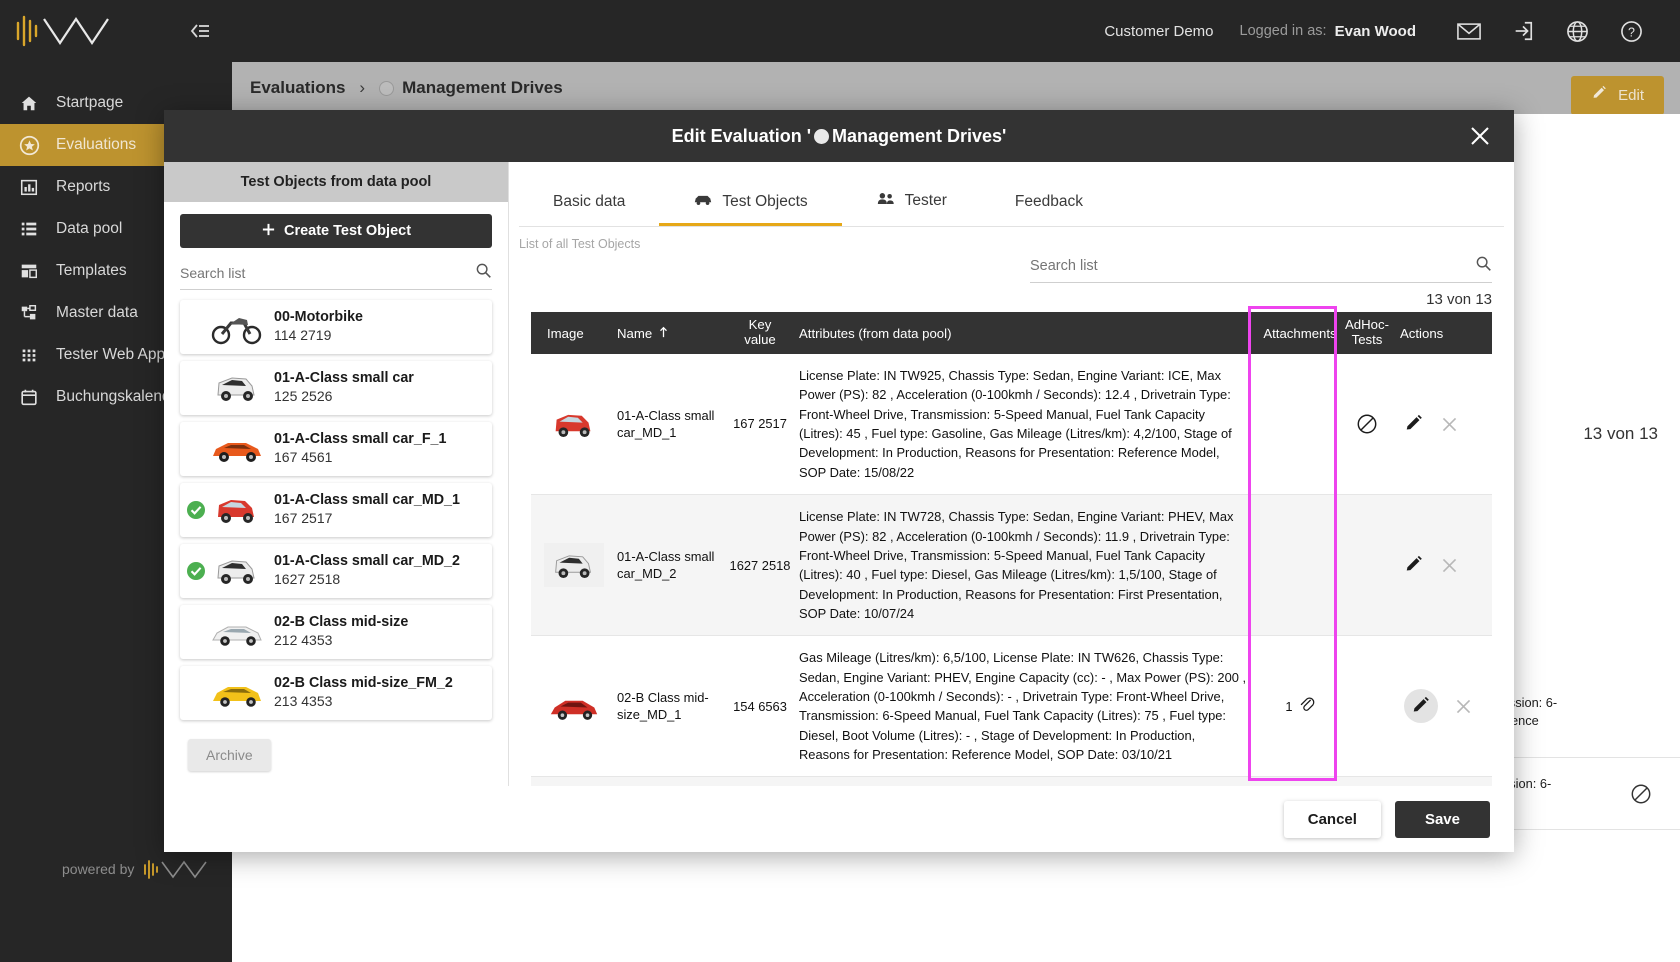 The height and width of the screenshot is (962, 1680). I want to click on breadcrumb-current: Management Drives, so click(482, 87).